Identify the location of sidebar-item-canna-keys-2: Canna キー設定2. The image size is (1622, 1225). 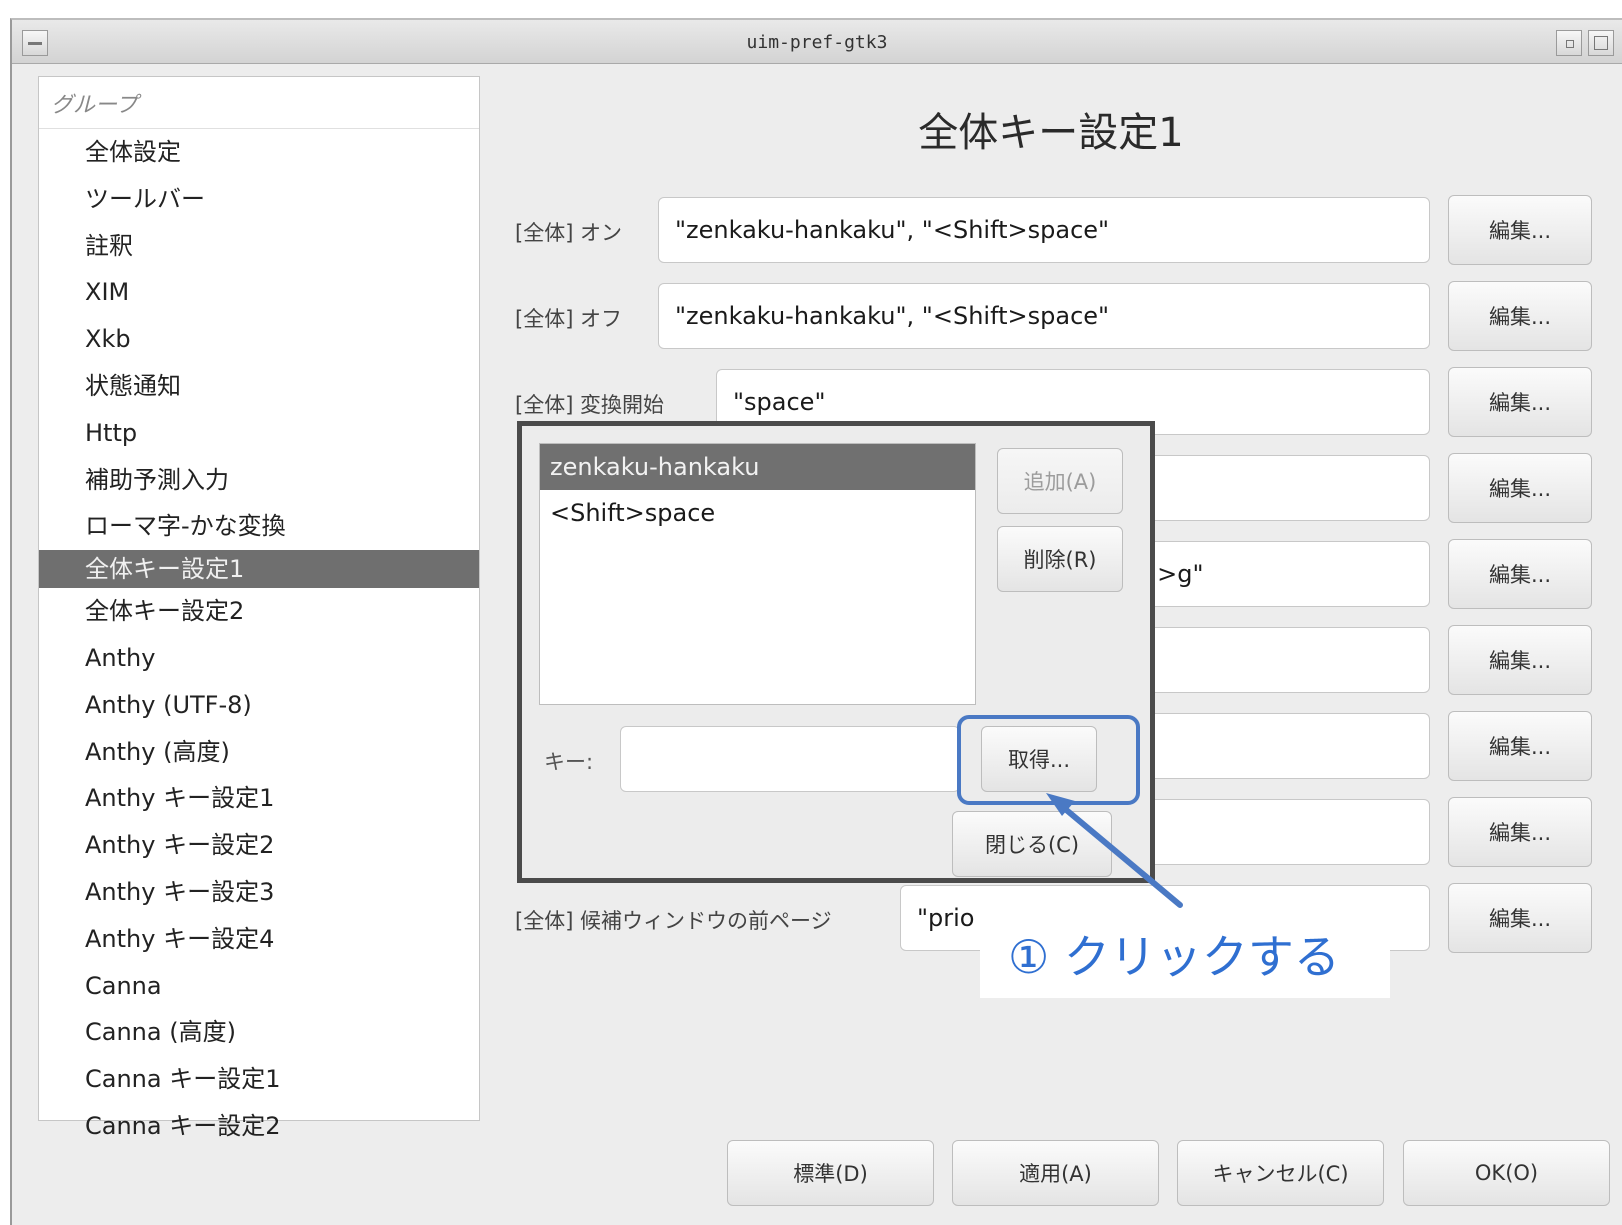
(259, 1126).